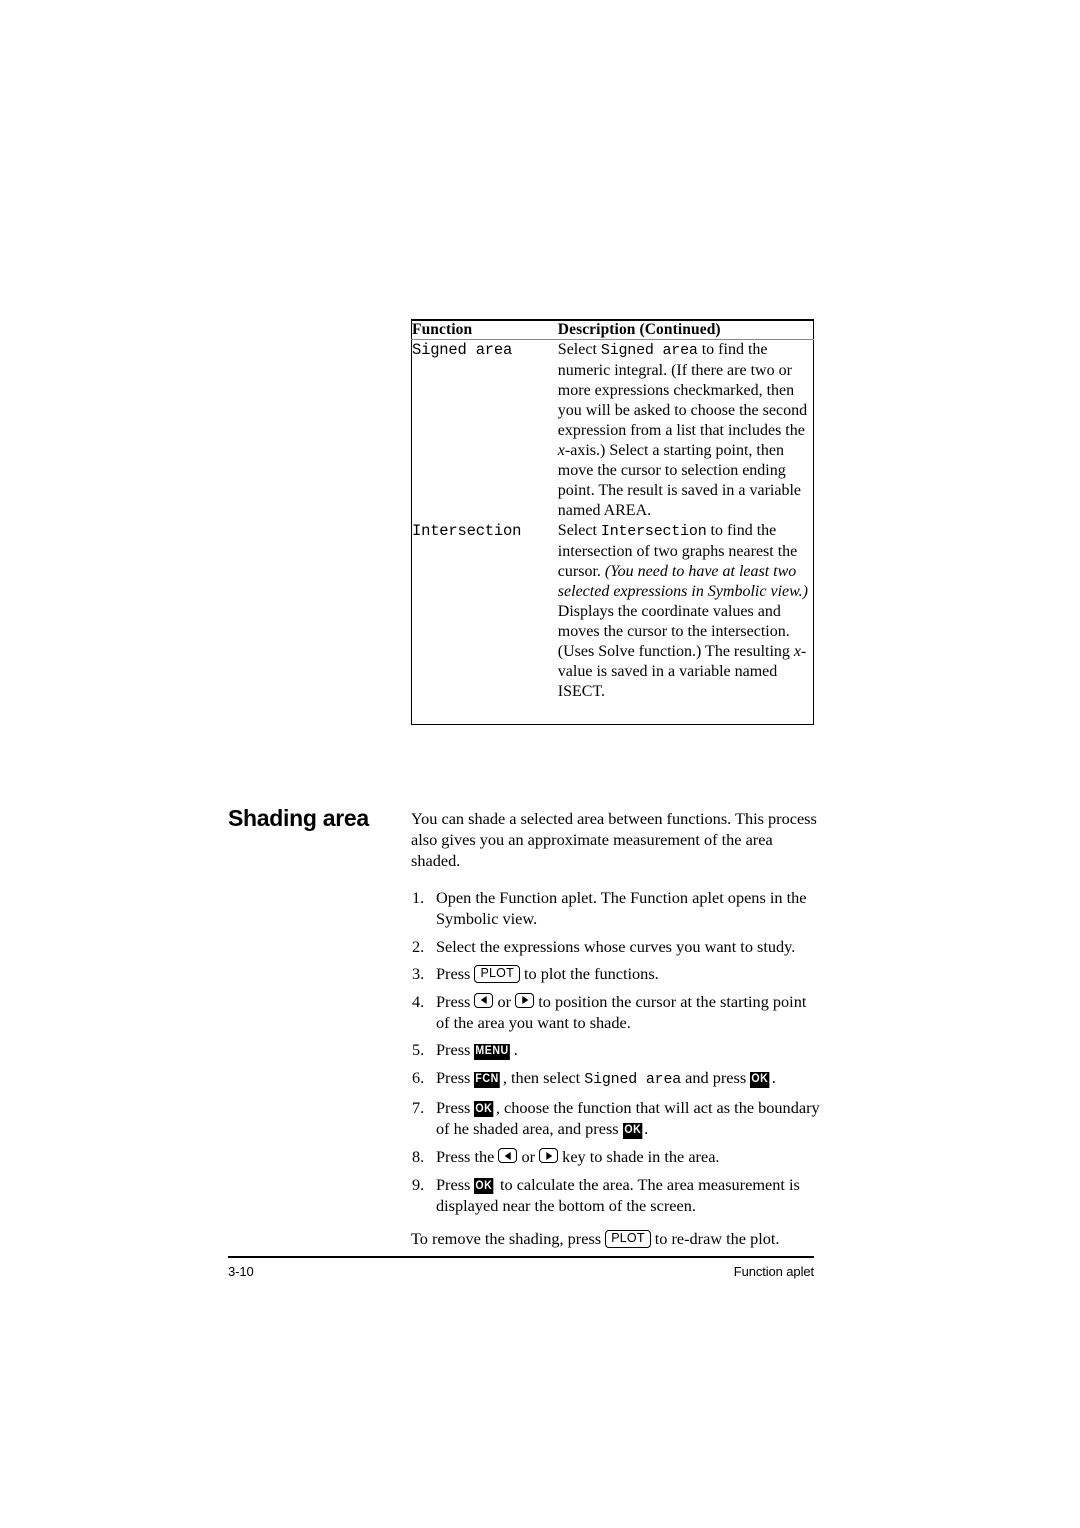 This screenshot has width=1080, height=1528. I want to click on step-text: to plot the functions., so click(589, 973).